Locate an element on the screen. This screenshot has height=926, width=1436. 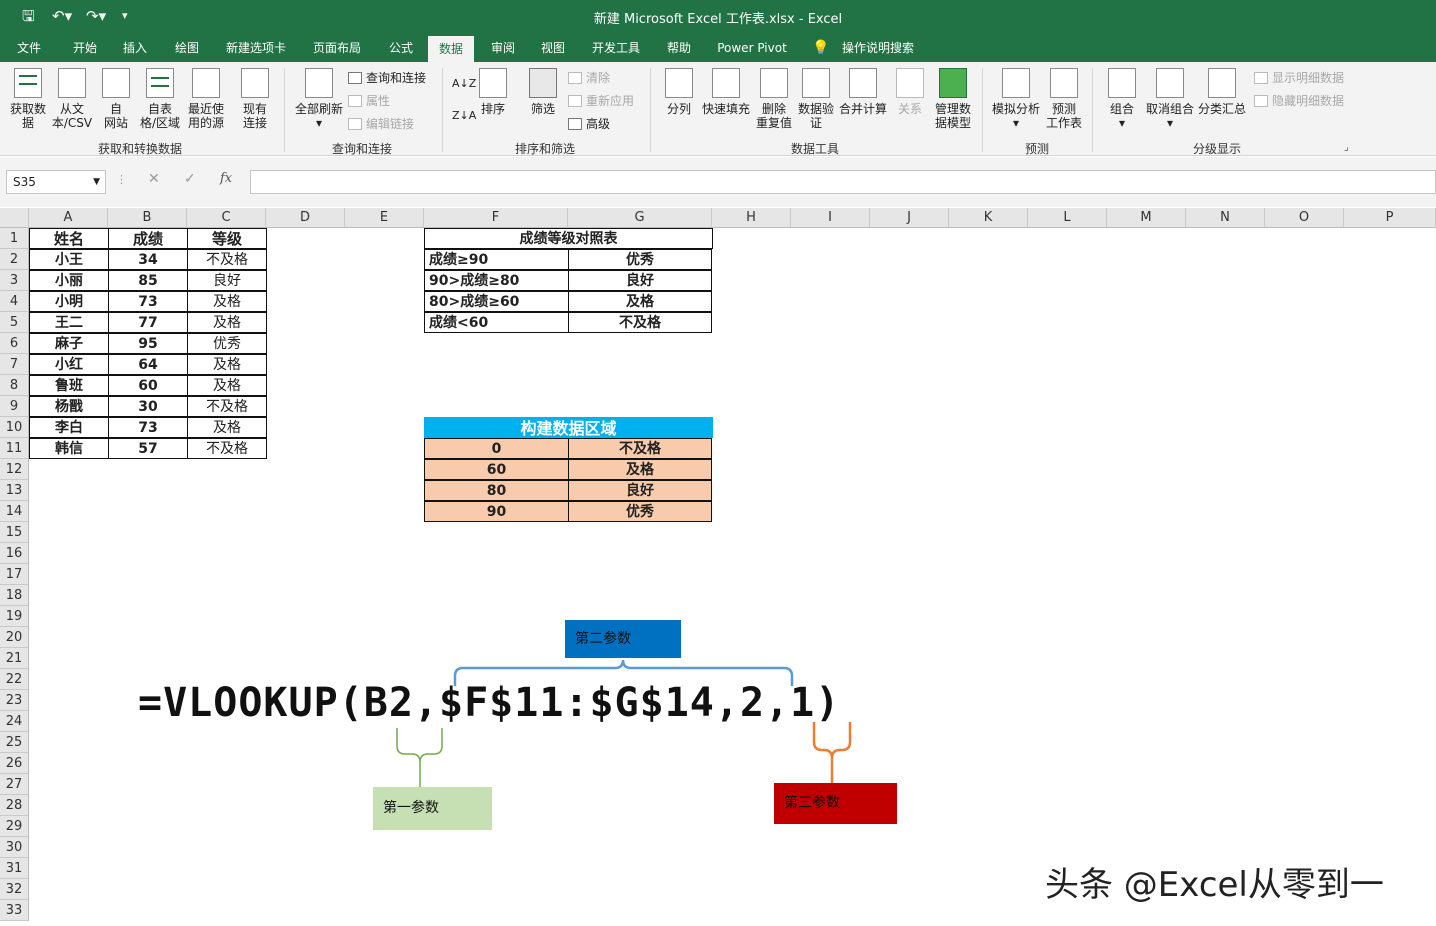
vlookup-formula: =VLOOKUP(B2,$F$11:$G$14,2,1) is located at coordinates (489, 703).